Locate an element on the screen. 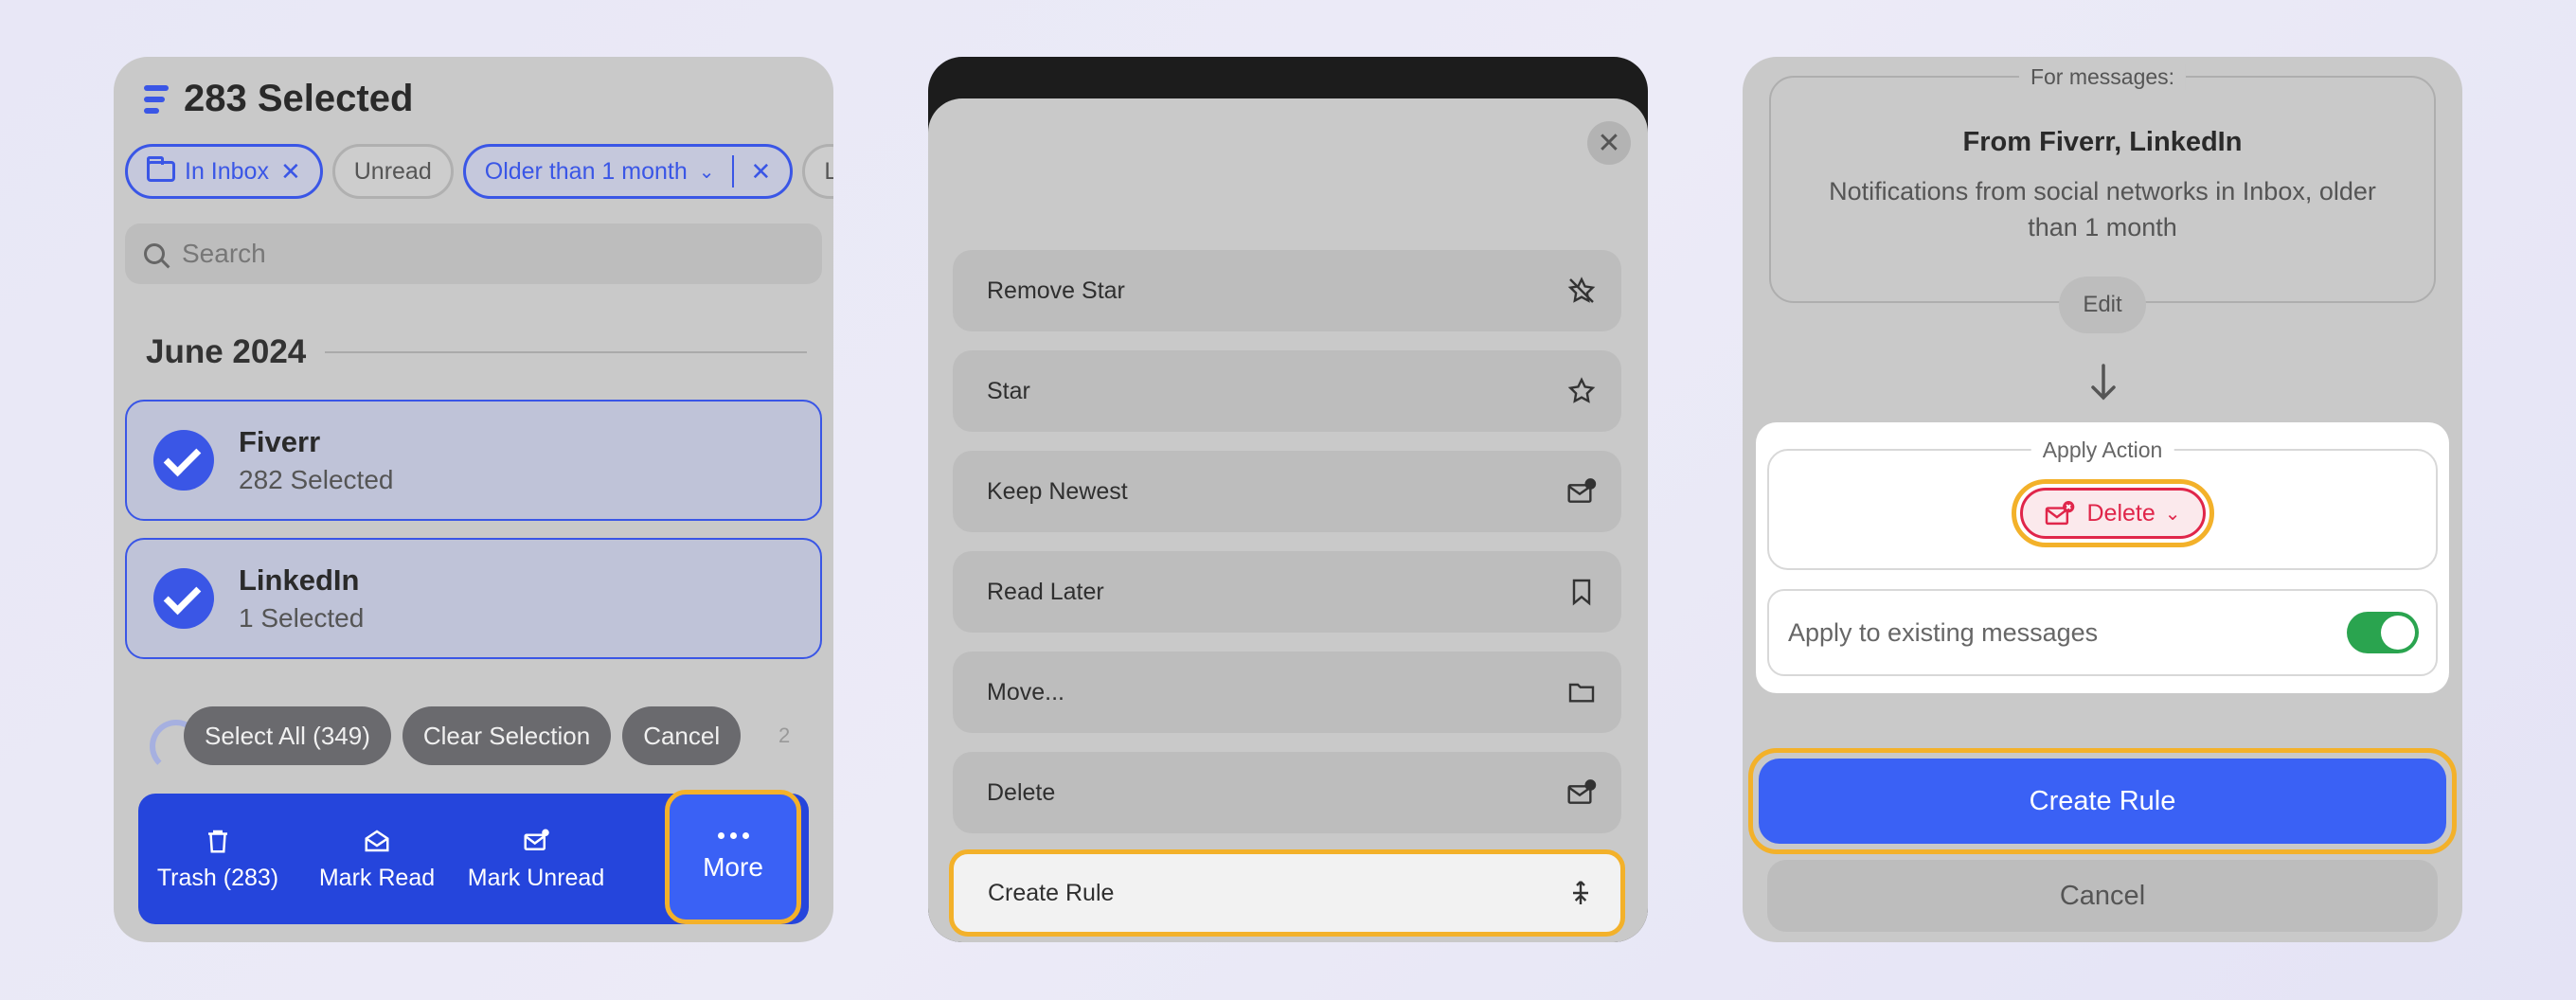  mail-clock-icon is located at coordinates (1582, 491).